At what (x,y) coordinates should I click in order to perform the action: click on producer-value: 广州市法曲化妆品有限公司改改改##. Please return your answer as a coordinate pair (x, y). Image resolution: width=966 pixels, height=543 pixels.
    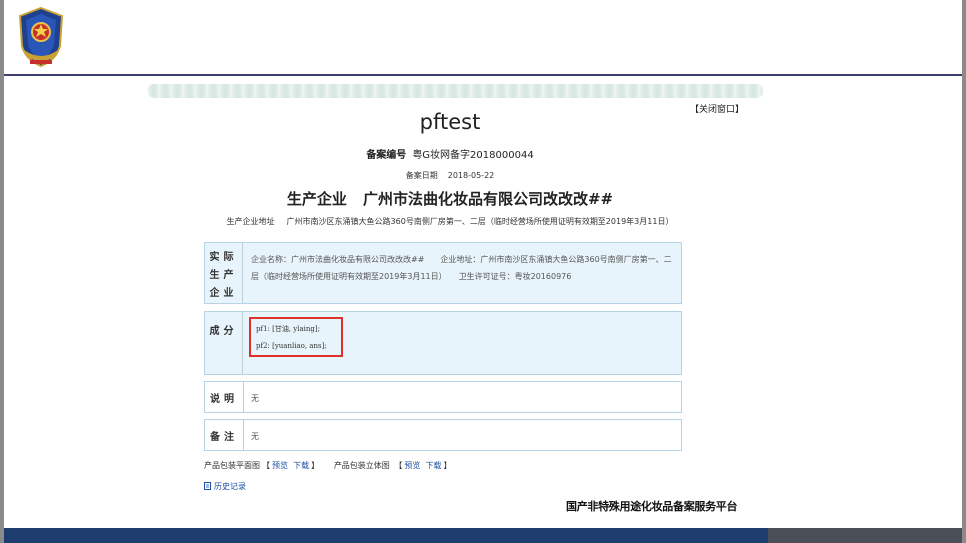
    Looking at the image, I should click on (488, 199).